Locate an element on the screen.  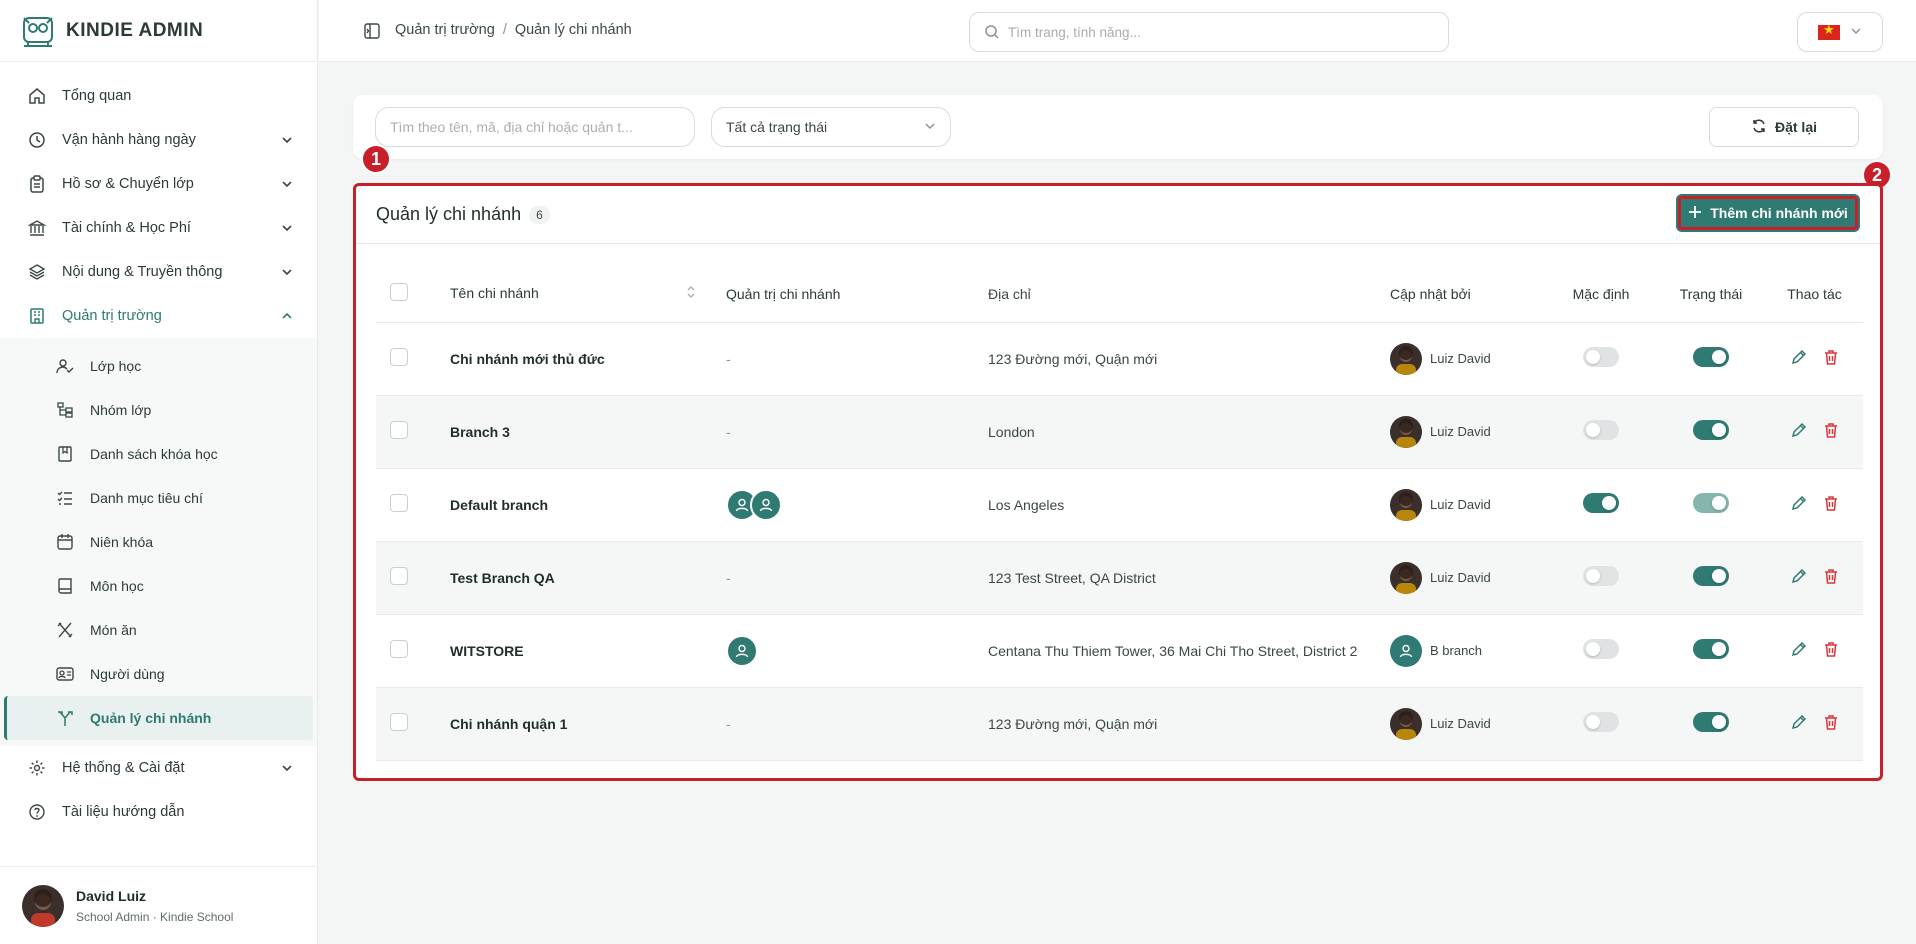
add-branch-button: Thêm chi nhánh mới is located at coordinates (1768, 213).